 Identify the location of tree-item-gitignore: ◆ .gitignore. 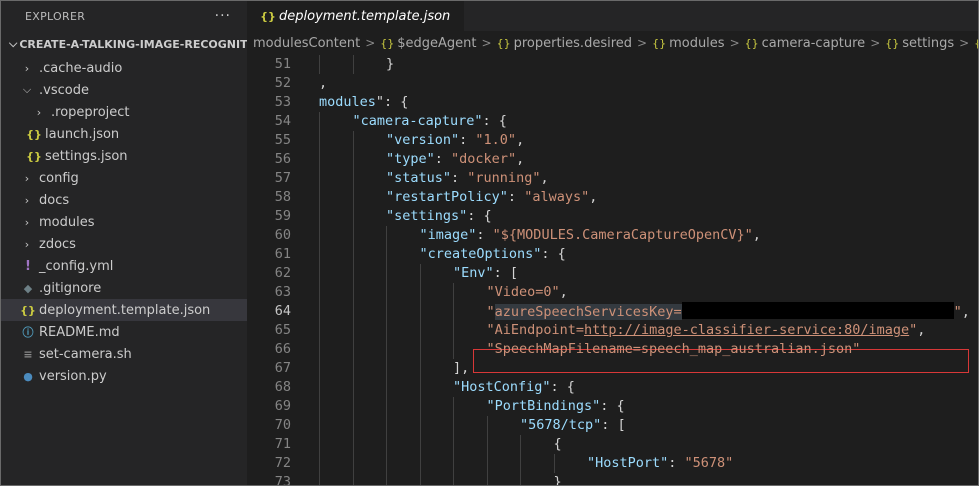
(124, 288).